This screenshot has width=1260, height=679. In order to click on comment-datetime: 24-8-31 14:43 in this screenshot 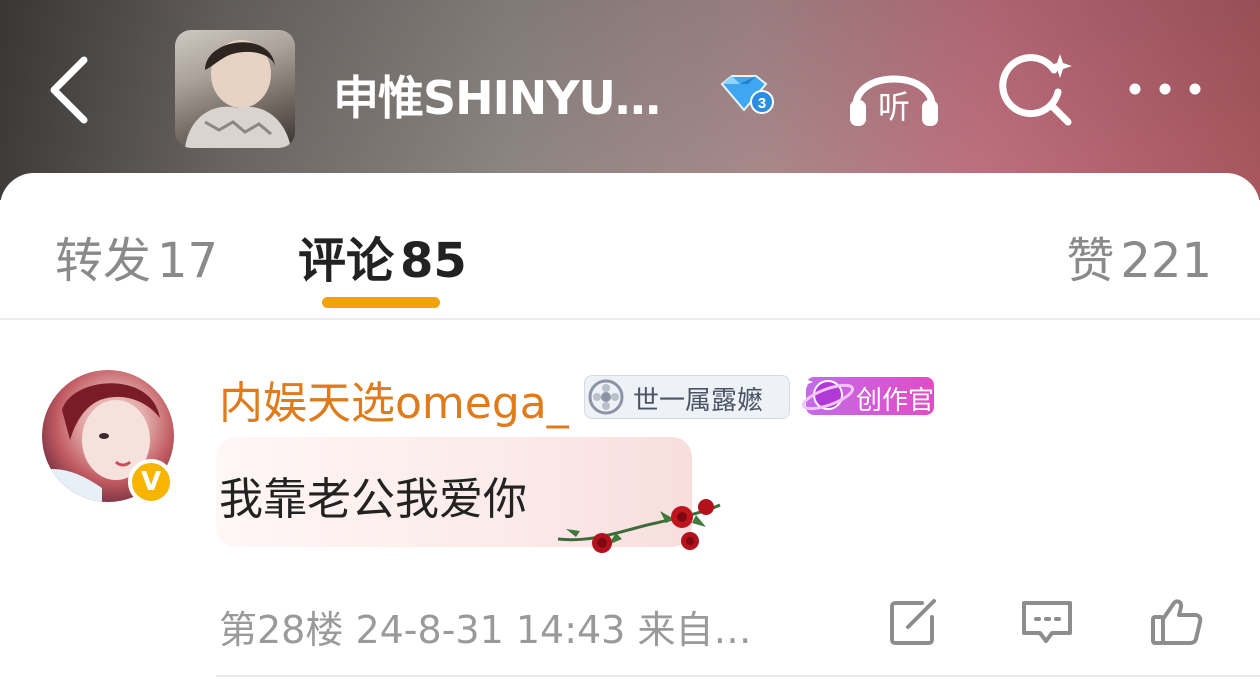, I will do `click(490, 630)`.